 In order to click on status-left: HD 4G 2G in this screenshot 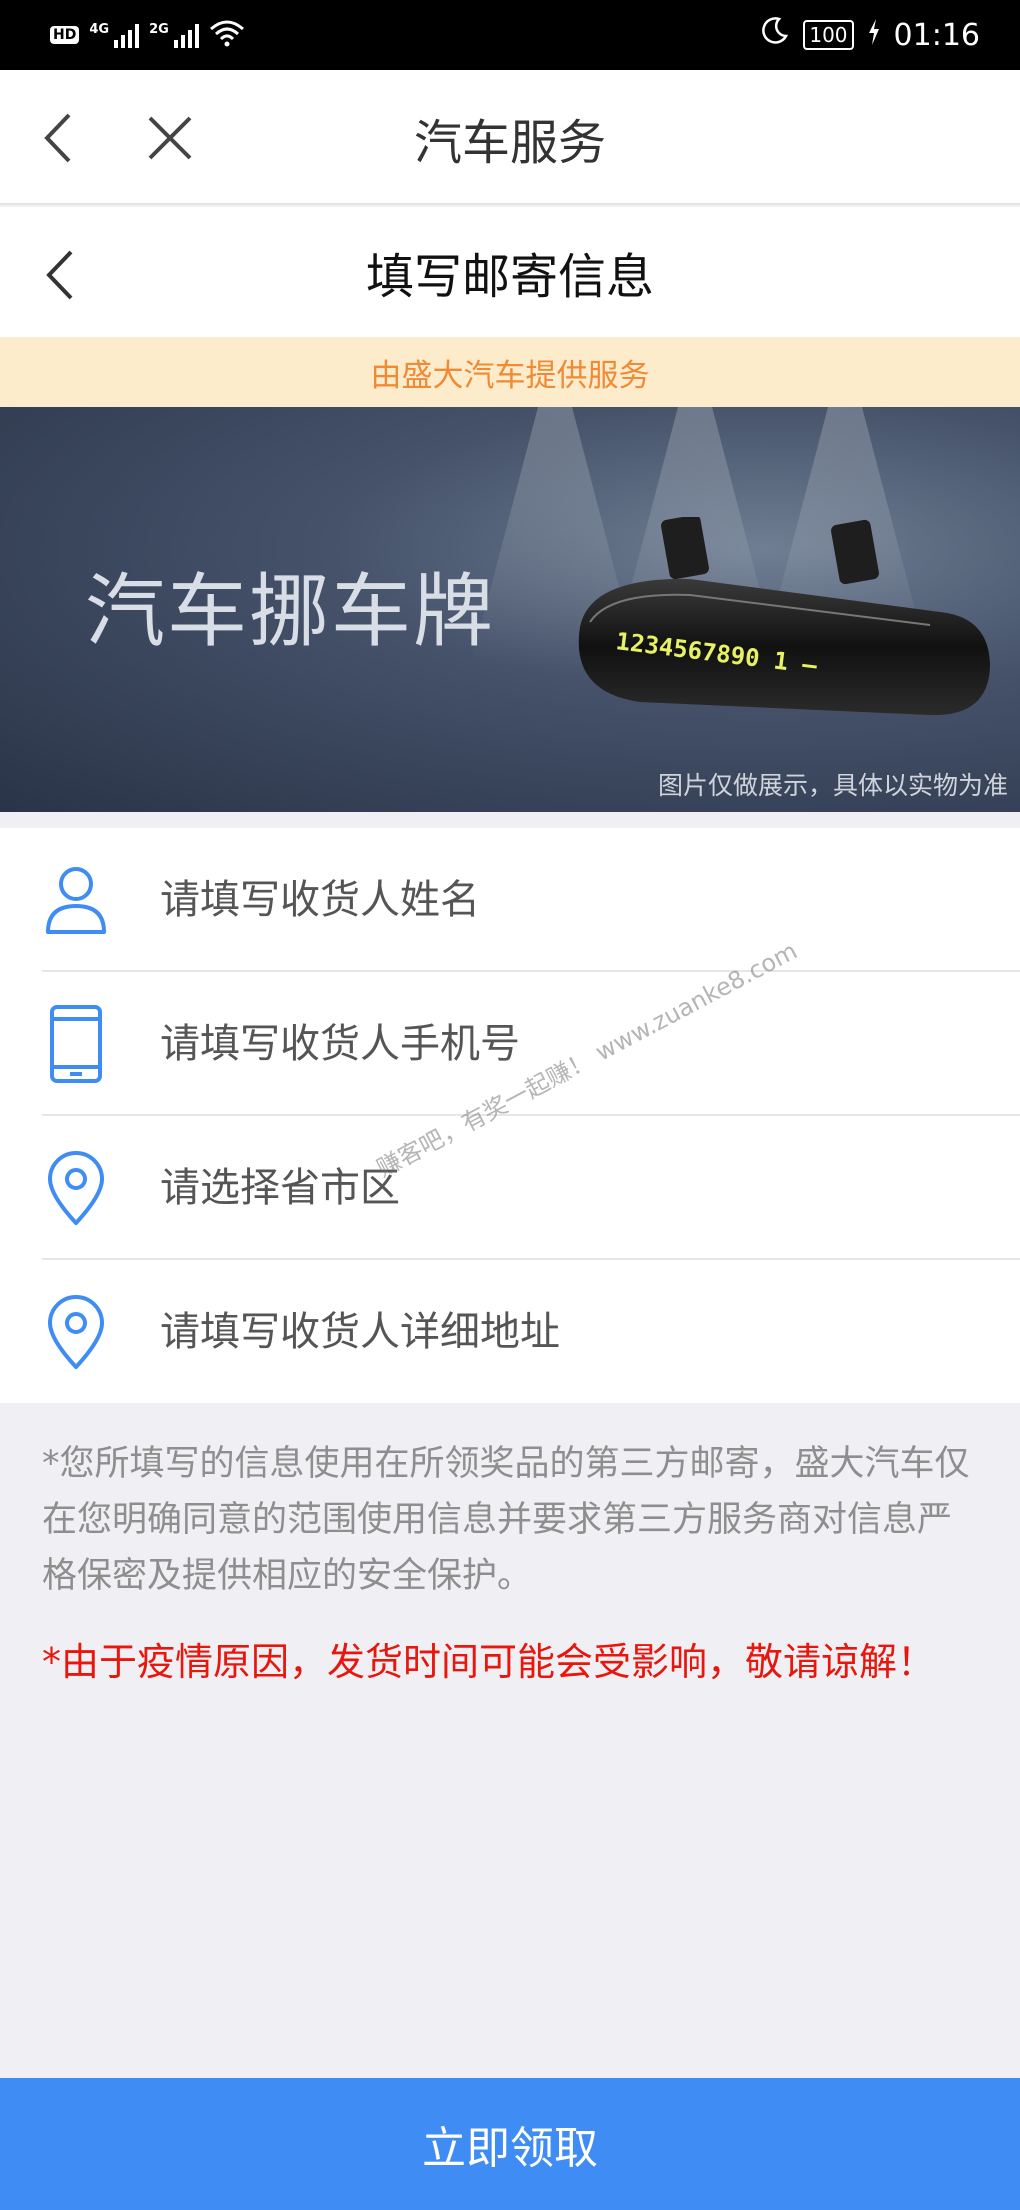, I will do `click(147, 35)`.